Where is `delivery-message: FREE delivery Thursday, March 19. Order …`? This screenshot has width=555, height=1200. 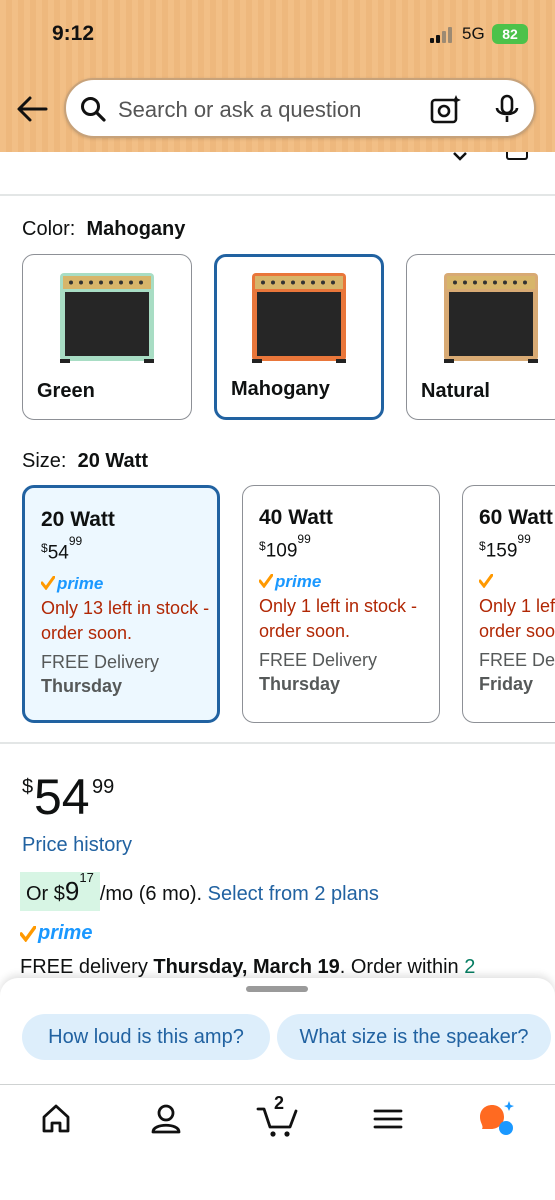
delivery-message: FREE delivery Thursday, March 19. Order … is located at coordinates (247, 967).